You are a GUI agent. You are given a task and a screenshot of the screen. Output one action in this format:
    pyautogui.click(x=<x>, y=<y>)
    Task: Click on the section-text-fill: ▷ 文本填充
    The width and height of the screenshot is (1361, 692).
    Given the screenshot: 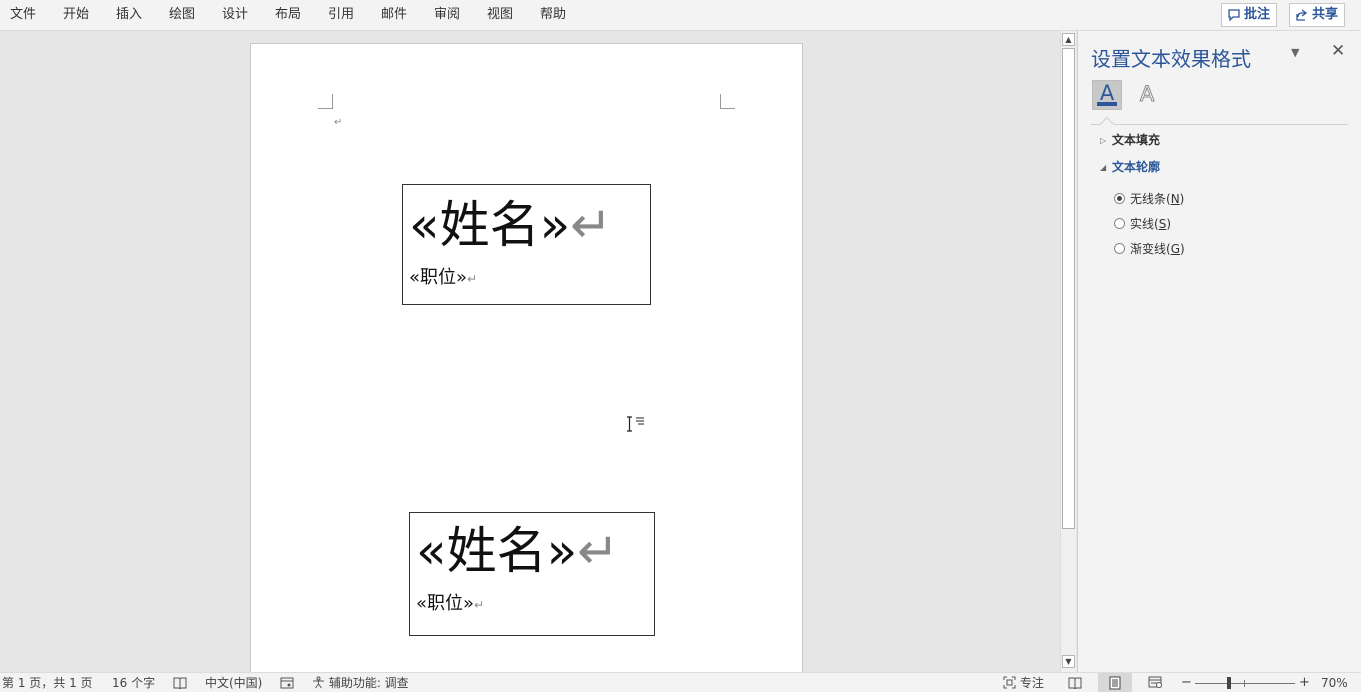 What is the action you would take?
    pyautogui.click(x=1130, y=139)
    